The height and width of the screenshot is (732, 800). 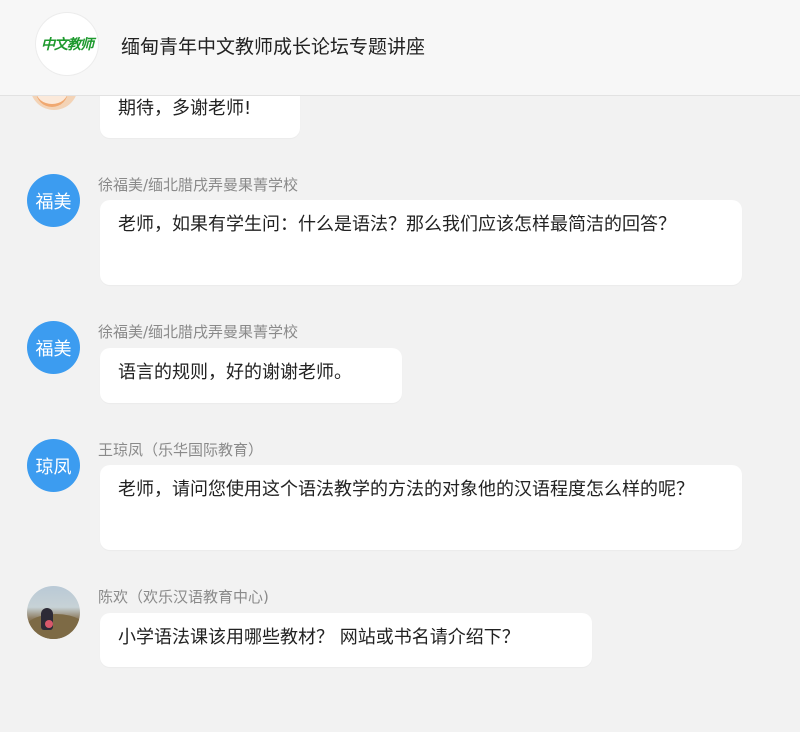 What do you see at coordinates (235, 372) in the screenshot?
I see `message-text: 语言的规则，好的谢谢老师。` at bounding box center [235, 372].